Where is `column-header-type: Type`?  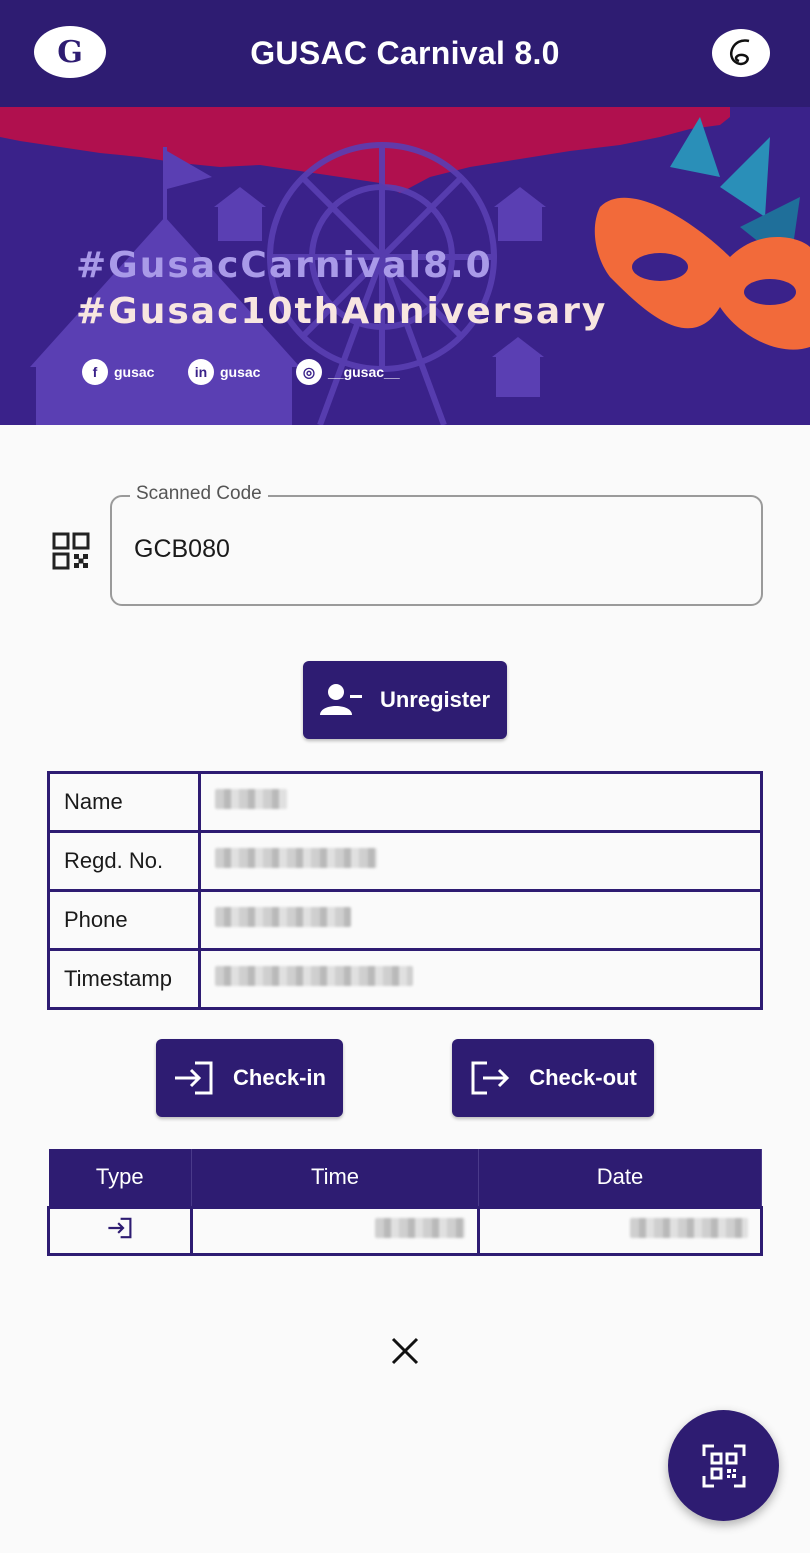 column-header-type: Type is located at coordinates (120, 1178).